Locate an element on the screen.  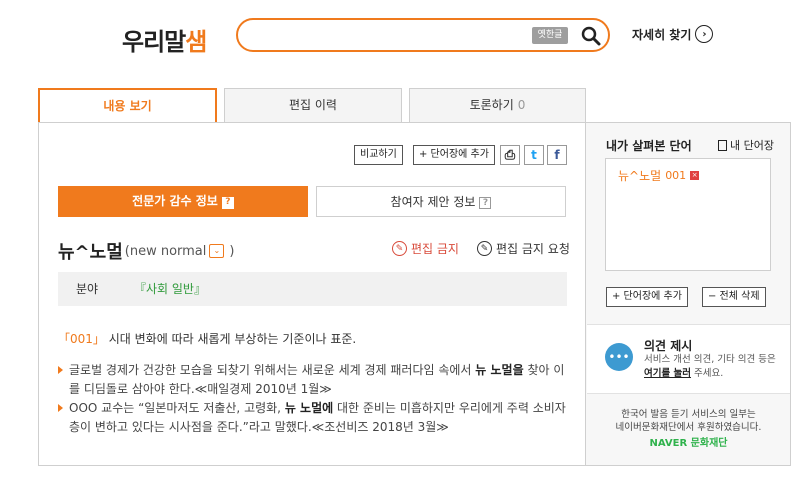
original-word-close: ) is located at coordinates (232, 251).